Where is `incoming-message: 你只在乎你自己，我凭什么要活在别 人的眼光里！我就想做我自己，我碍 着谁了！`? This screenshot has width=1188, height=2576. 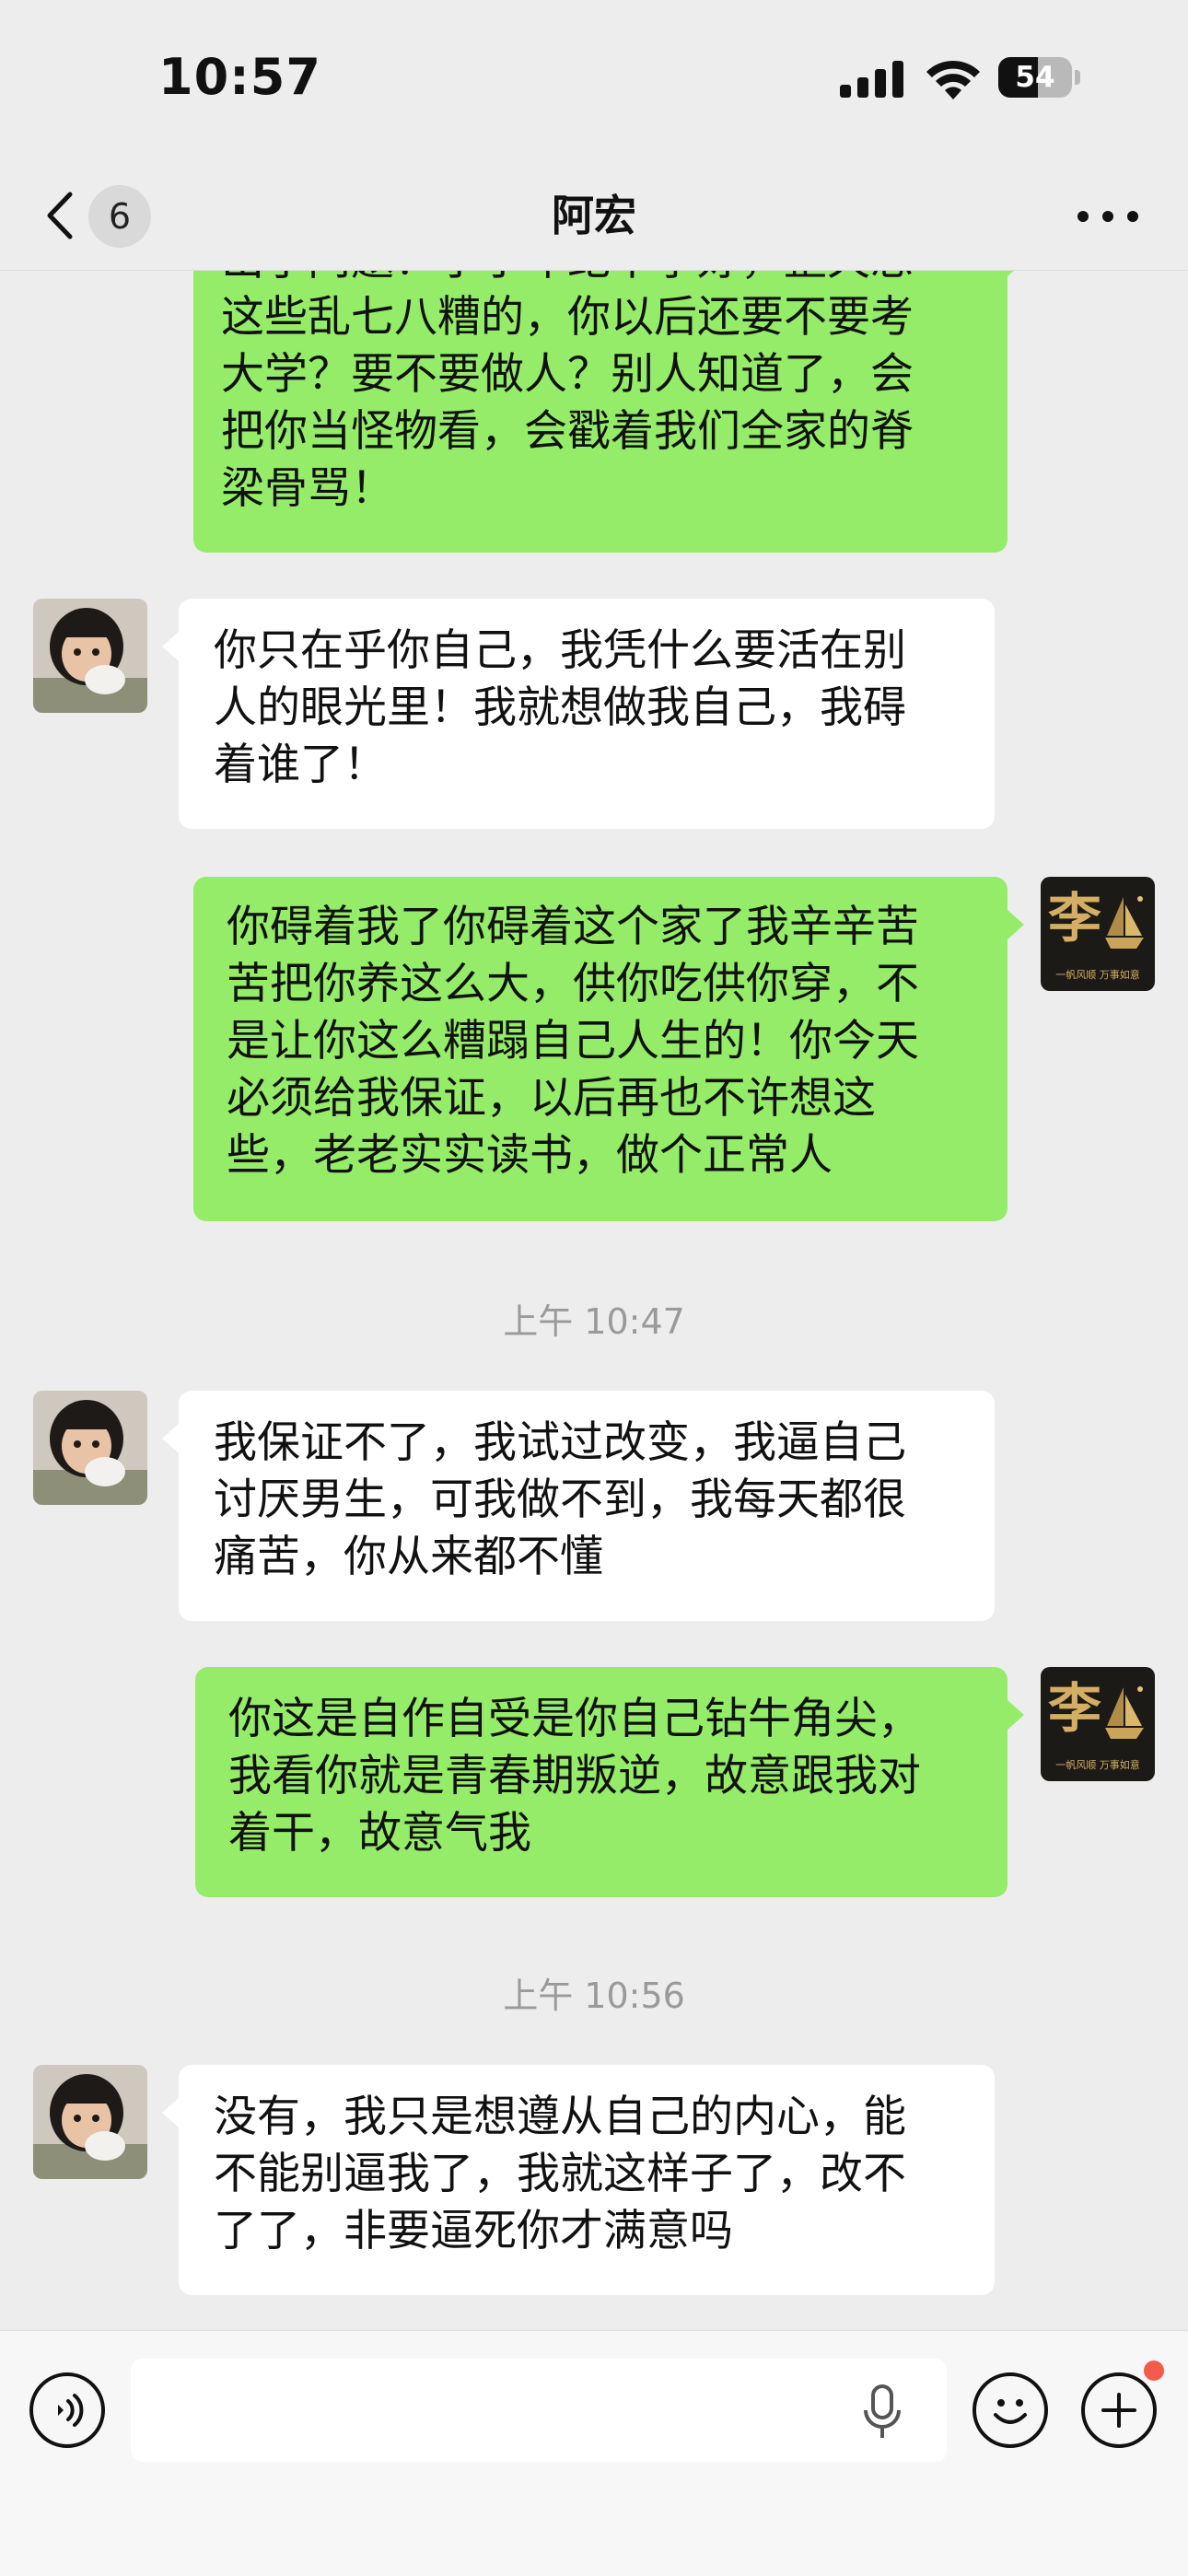 incoming-message: 你只在乎你自己，我凭什么要活在别 人的眼光里！我就想做我自己，我碍 着谁了！ is located at coordinates (578, 714).